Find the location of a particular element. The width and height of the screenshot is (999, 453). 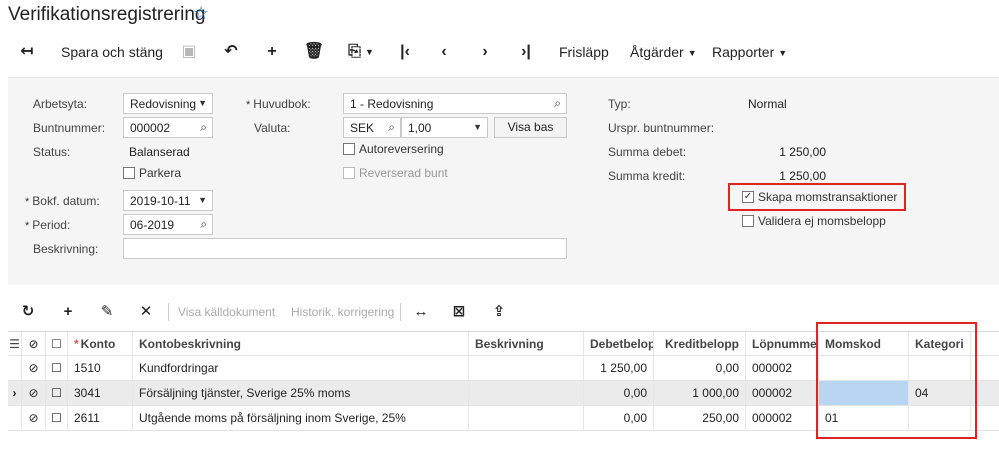

column-header-credit: Kreditbelopp is located at coordinates (700, 344).